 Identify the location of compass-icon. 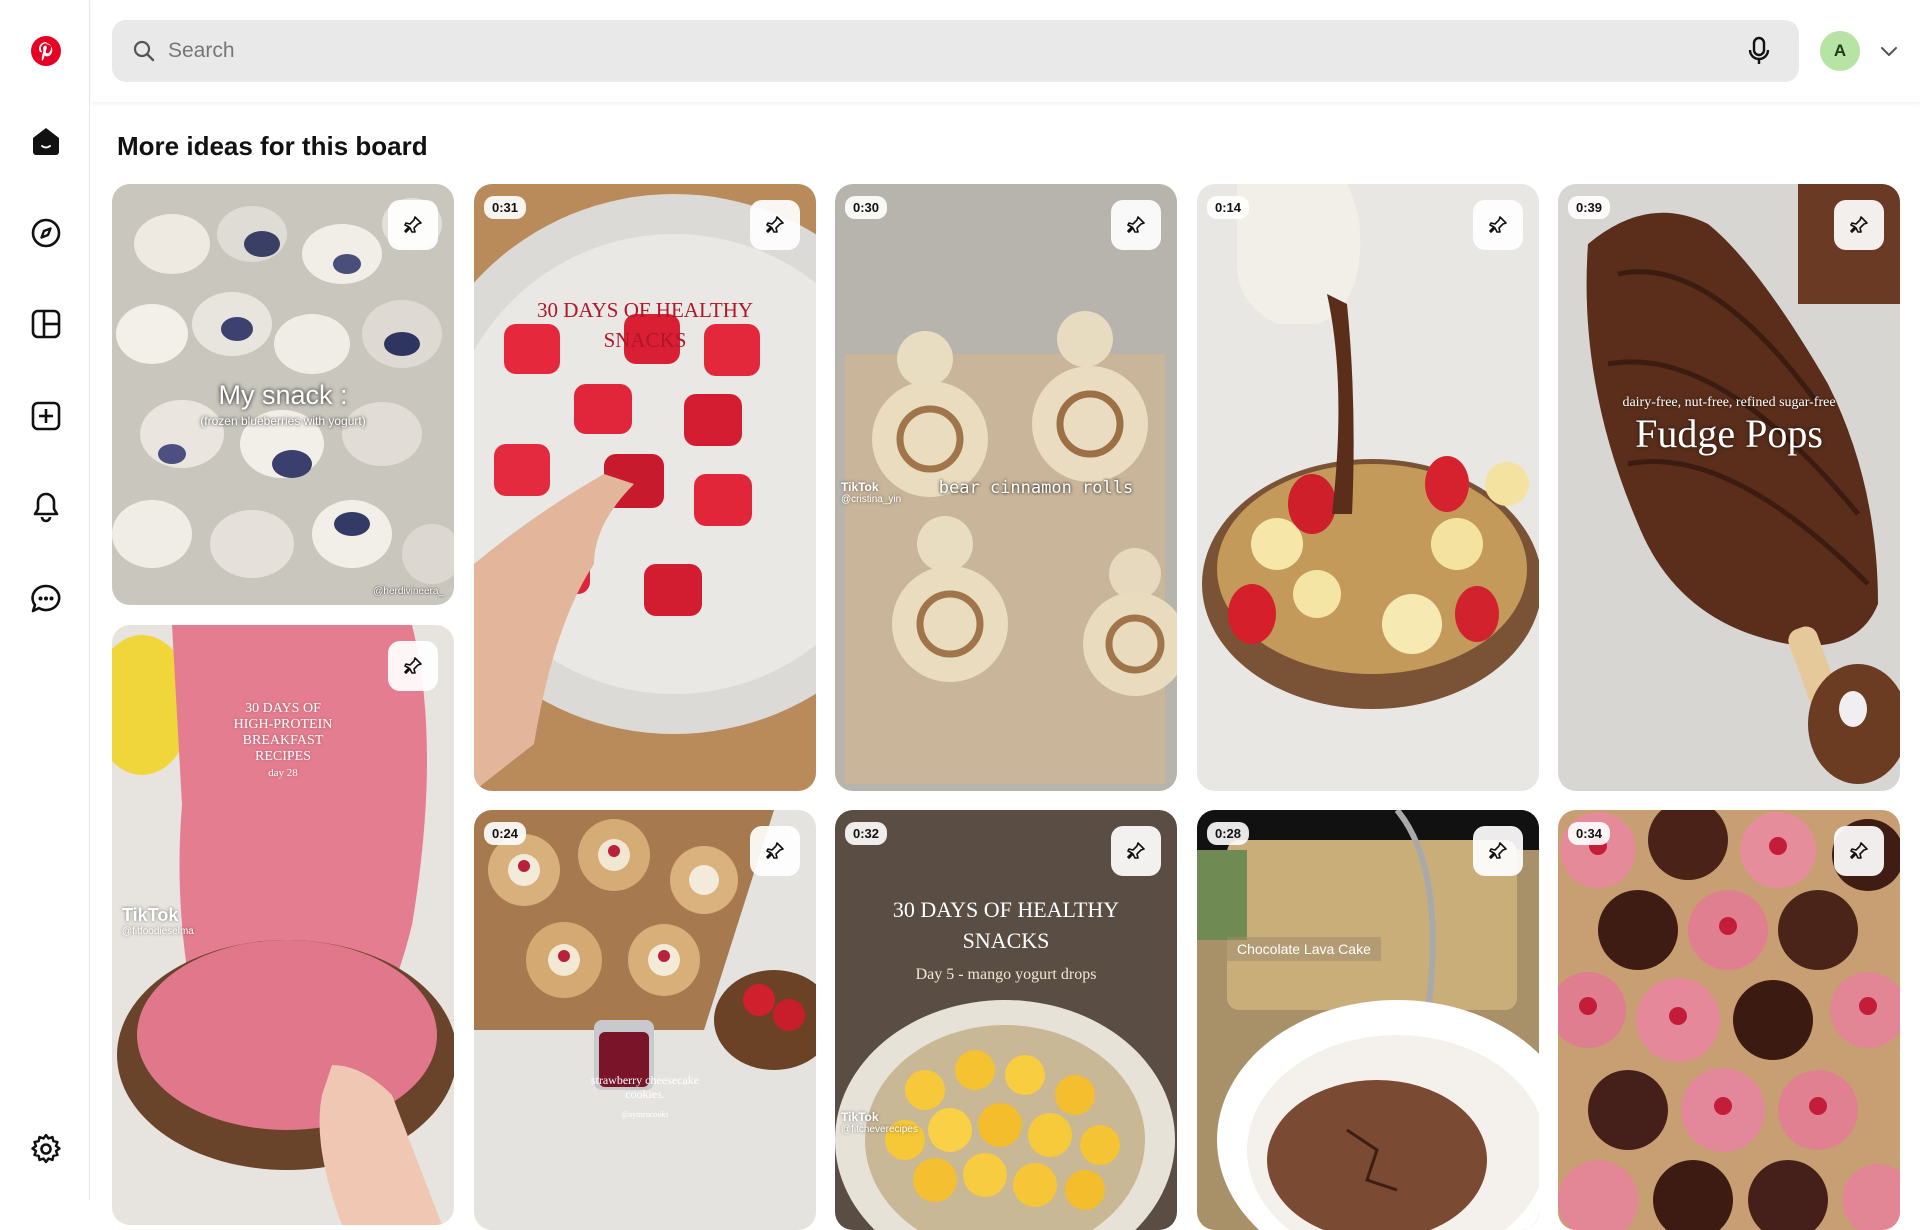
(46, 233).